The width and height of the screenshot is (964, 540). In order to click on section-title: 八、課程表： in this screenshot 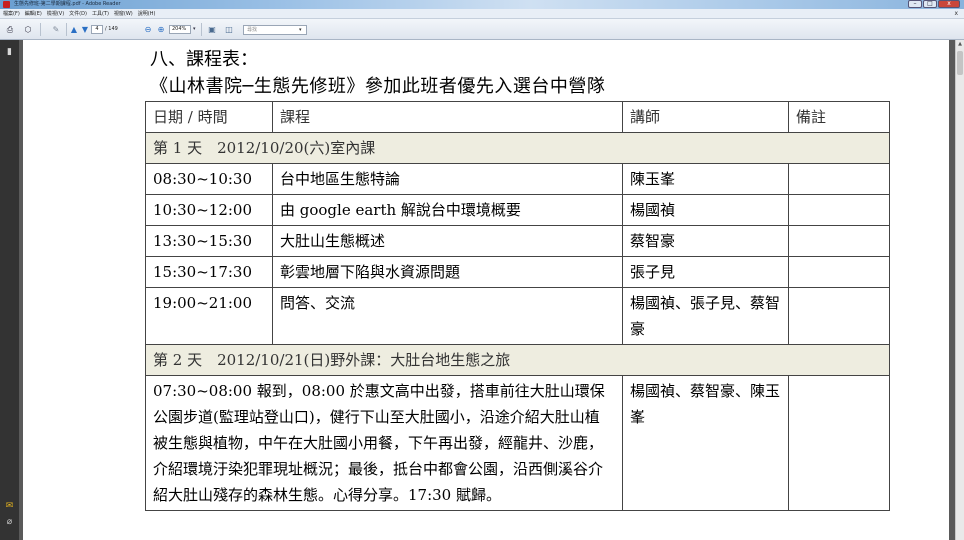, I will do `click(204, 59)`.